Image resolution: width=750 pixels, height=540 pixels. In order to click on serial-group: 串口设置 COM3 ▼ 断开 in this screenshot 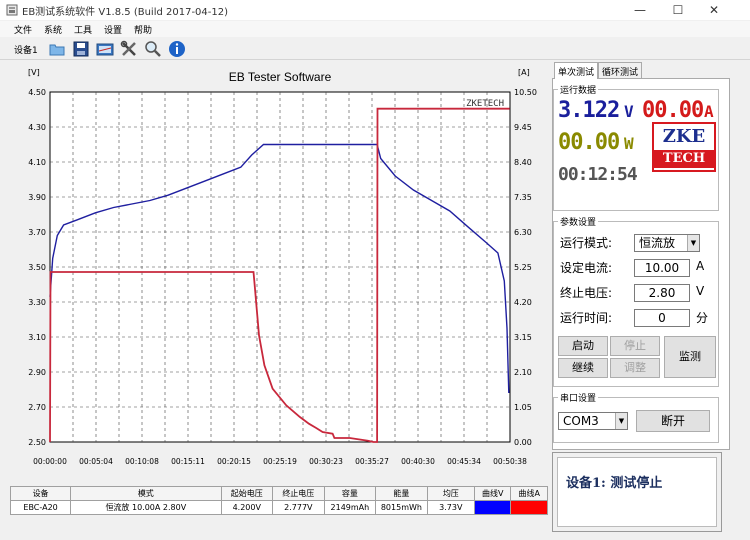, I will do `click(636, 417)`.